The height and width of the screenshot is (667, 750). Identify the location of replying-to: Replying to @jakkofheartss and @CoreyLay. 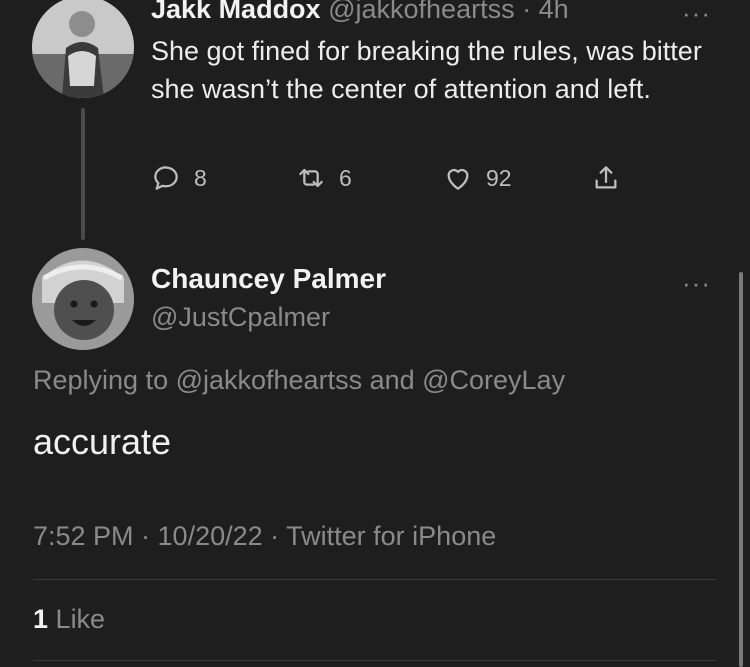
(299, 380).